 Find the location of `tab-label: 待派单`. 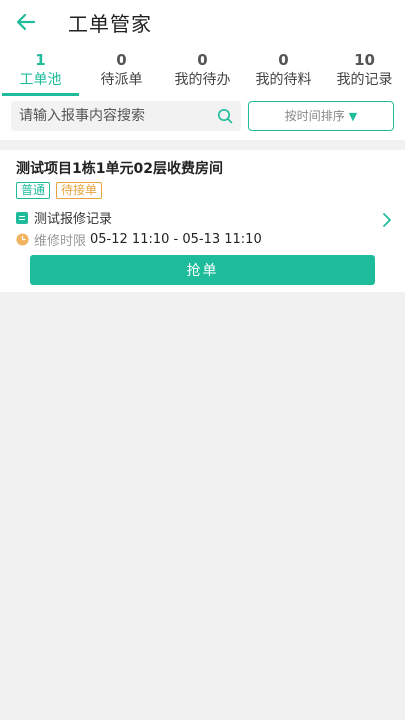

tab-label: 待派单 is located at coordinates (121, 80).